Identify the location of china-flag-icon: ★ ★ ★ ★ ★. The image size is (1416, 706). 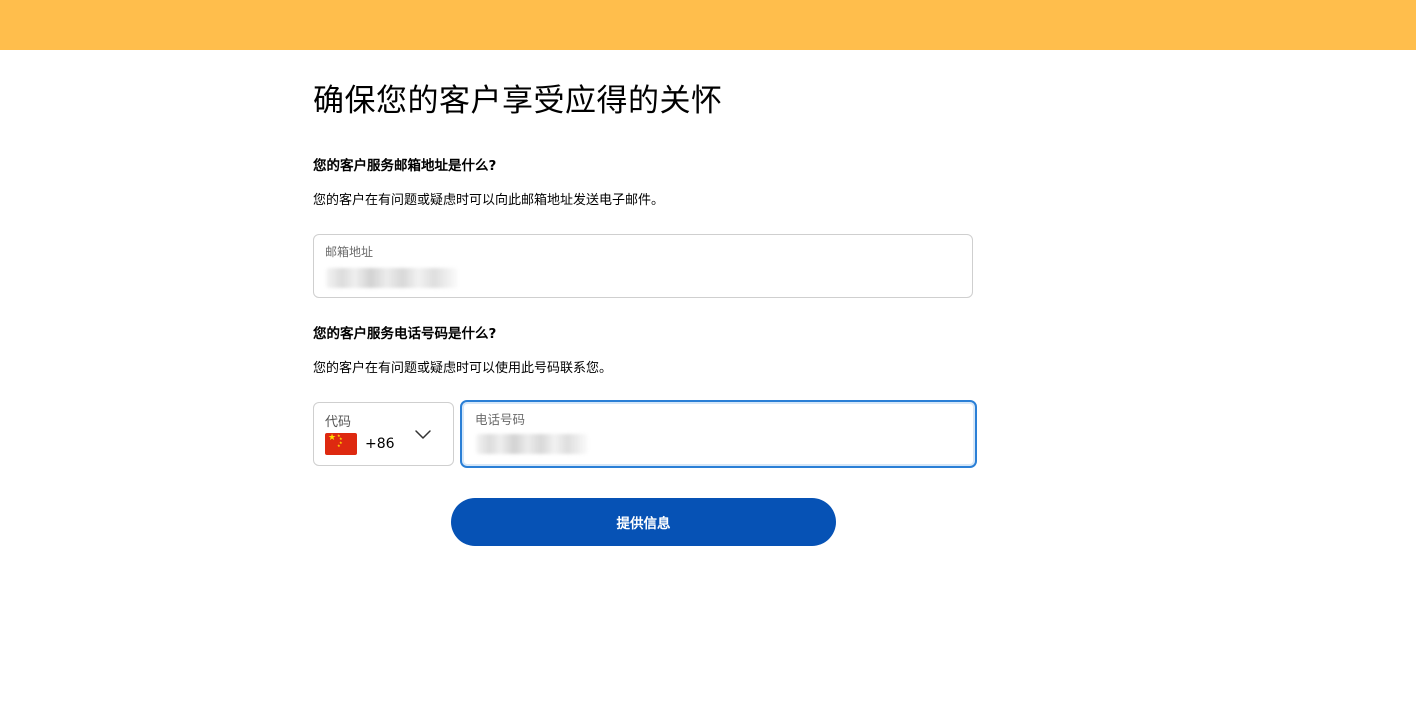
(341, 444).